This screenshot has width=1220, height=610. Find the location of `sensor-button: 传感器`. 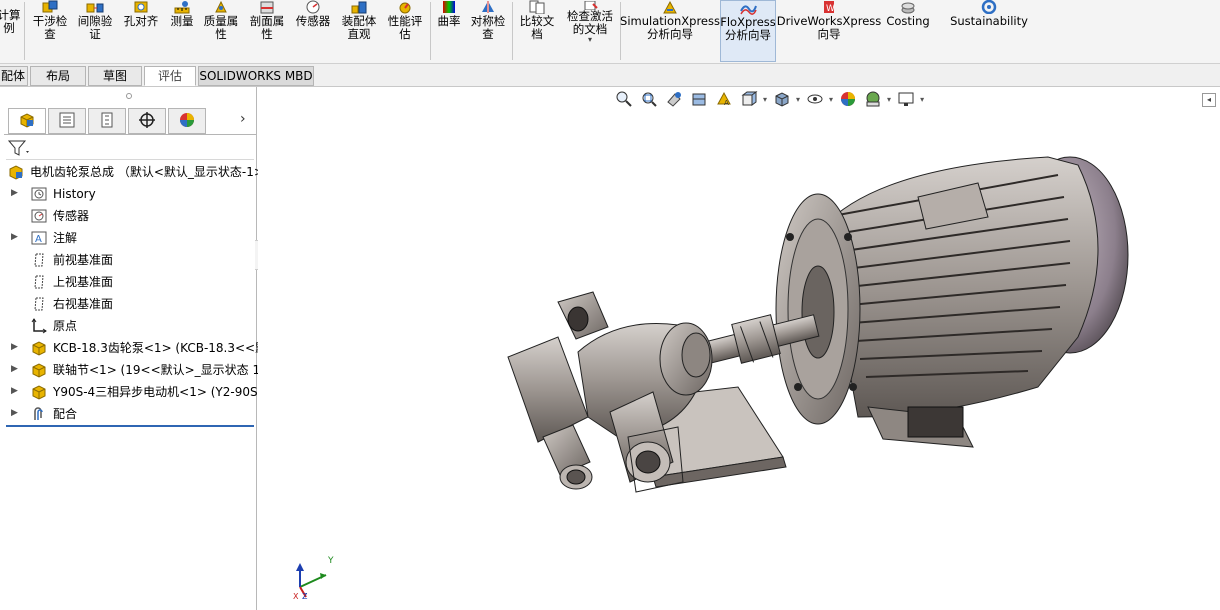

sensor-button: 传感器 is located at coordinates (313, 31).